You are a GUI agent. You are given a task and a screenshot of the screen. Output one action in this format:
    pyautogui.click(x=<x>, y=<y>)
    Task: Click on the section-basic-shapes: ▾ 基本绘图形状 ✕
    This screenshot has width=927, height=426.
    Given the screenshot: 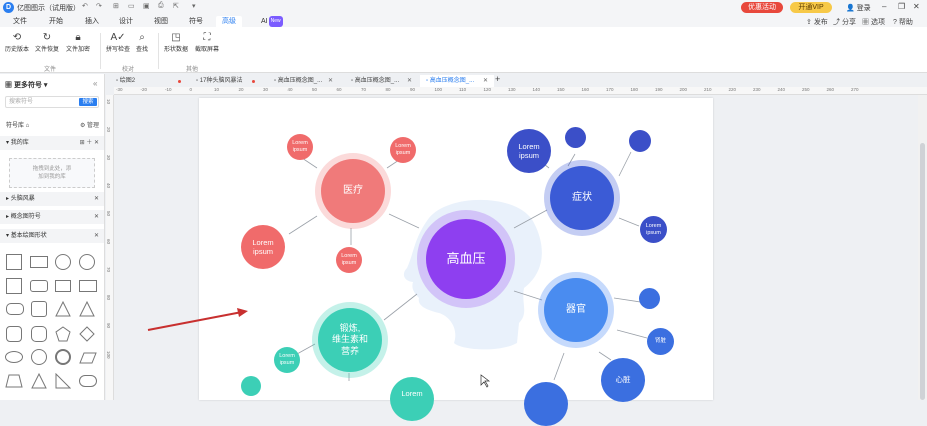 What is the action you would take?
    pyautogui.click(x=52, y=236)
    